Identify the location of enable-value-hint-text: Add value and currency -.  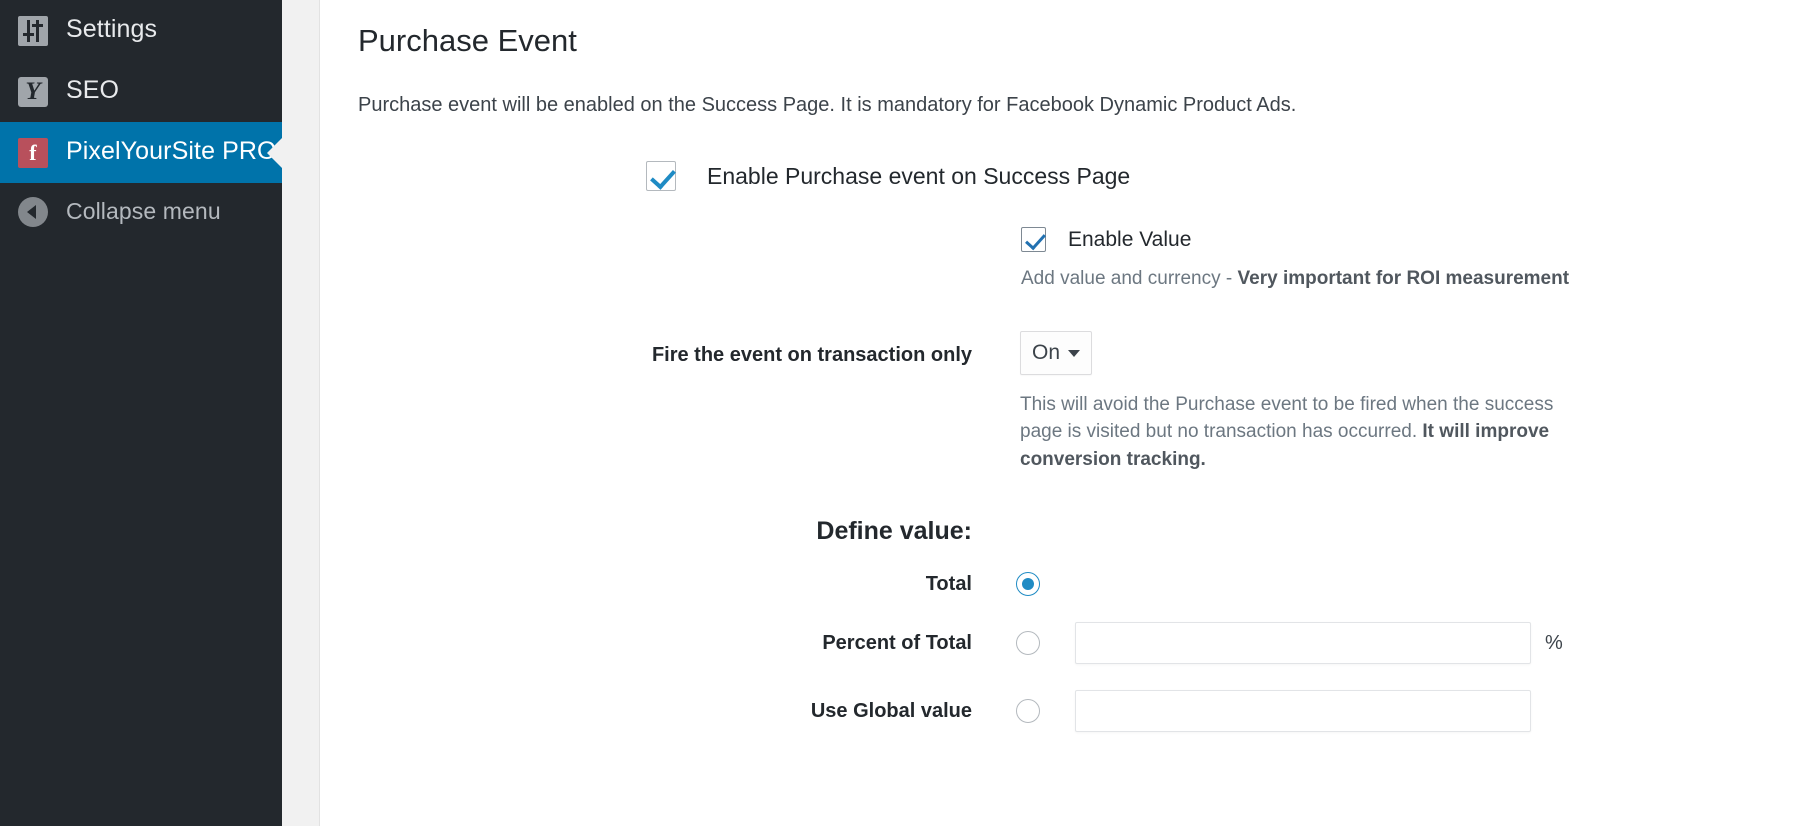
(1129, 279).